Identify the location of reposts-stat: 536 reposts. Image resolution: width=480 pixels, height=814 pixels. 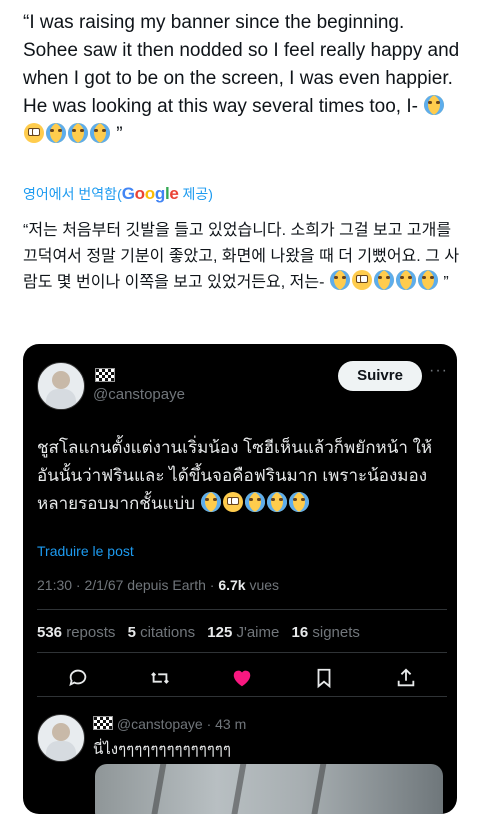
(76, 632).